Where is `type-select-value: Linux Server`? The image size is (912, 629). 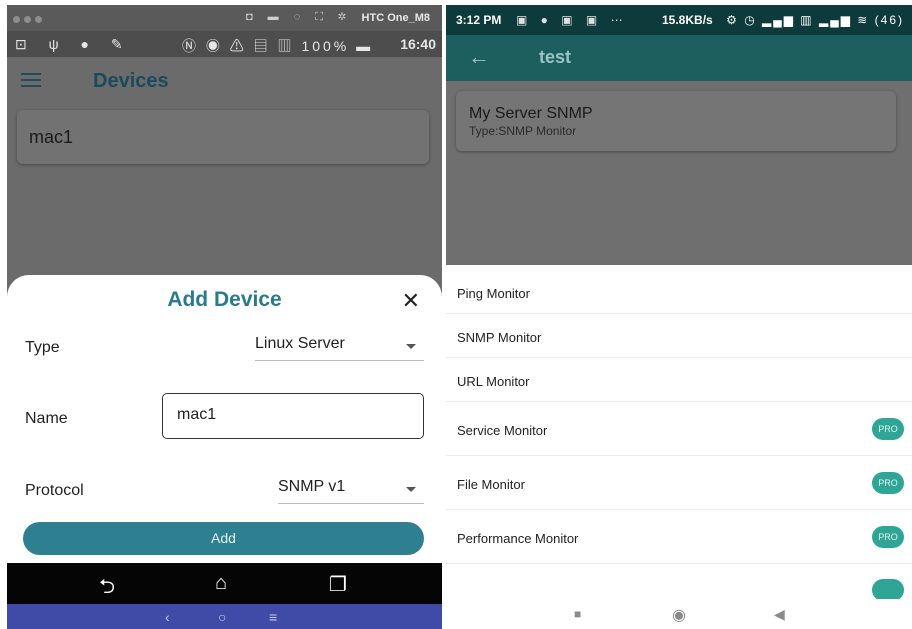 type-select-value: Linux Server is located at coordinates (300, 343).